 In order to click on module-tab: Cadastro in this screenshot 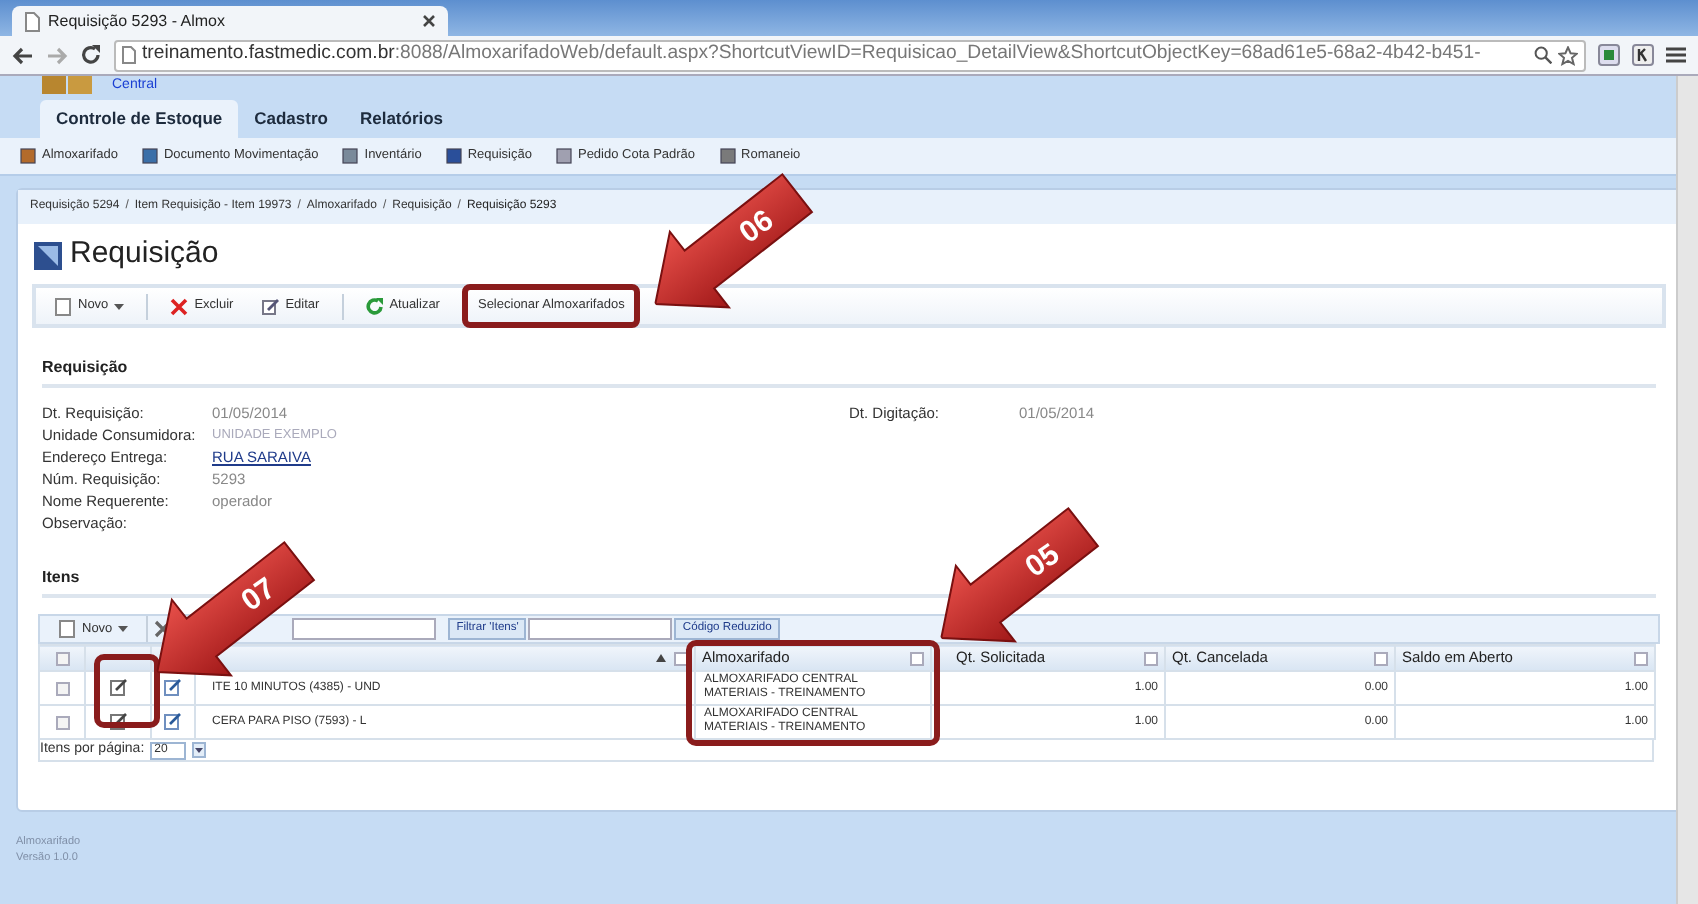, I will do `click(291, 119)`.